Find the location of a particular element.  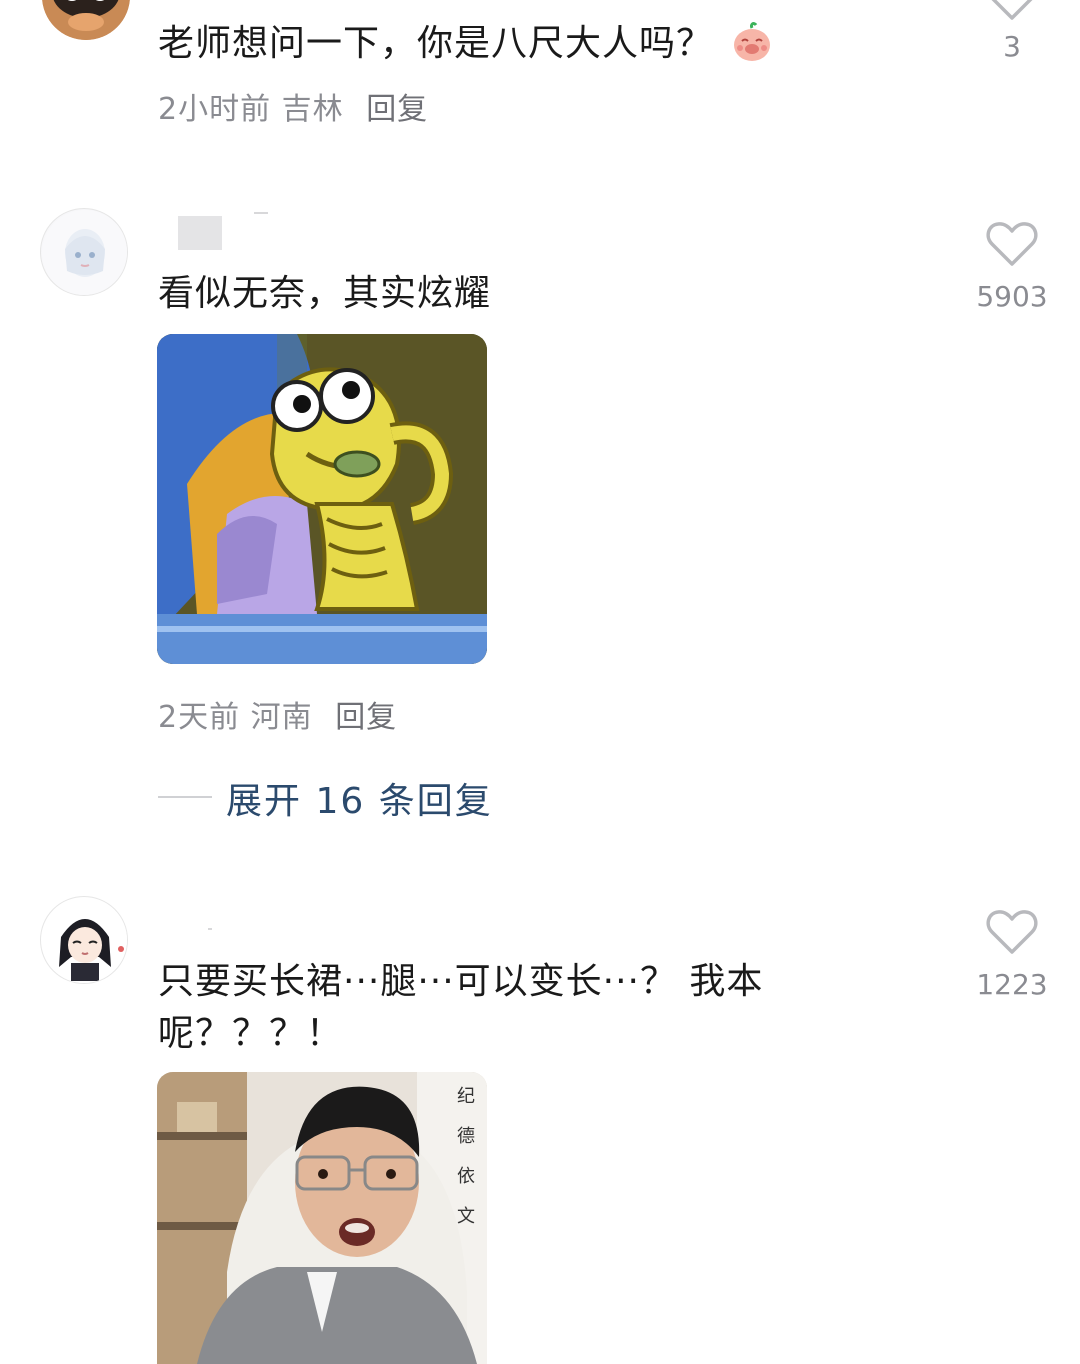

pig-face-emoji-icon is located at coordinates (752, 41).